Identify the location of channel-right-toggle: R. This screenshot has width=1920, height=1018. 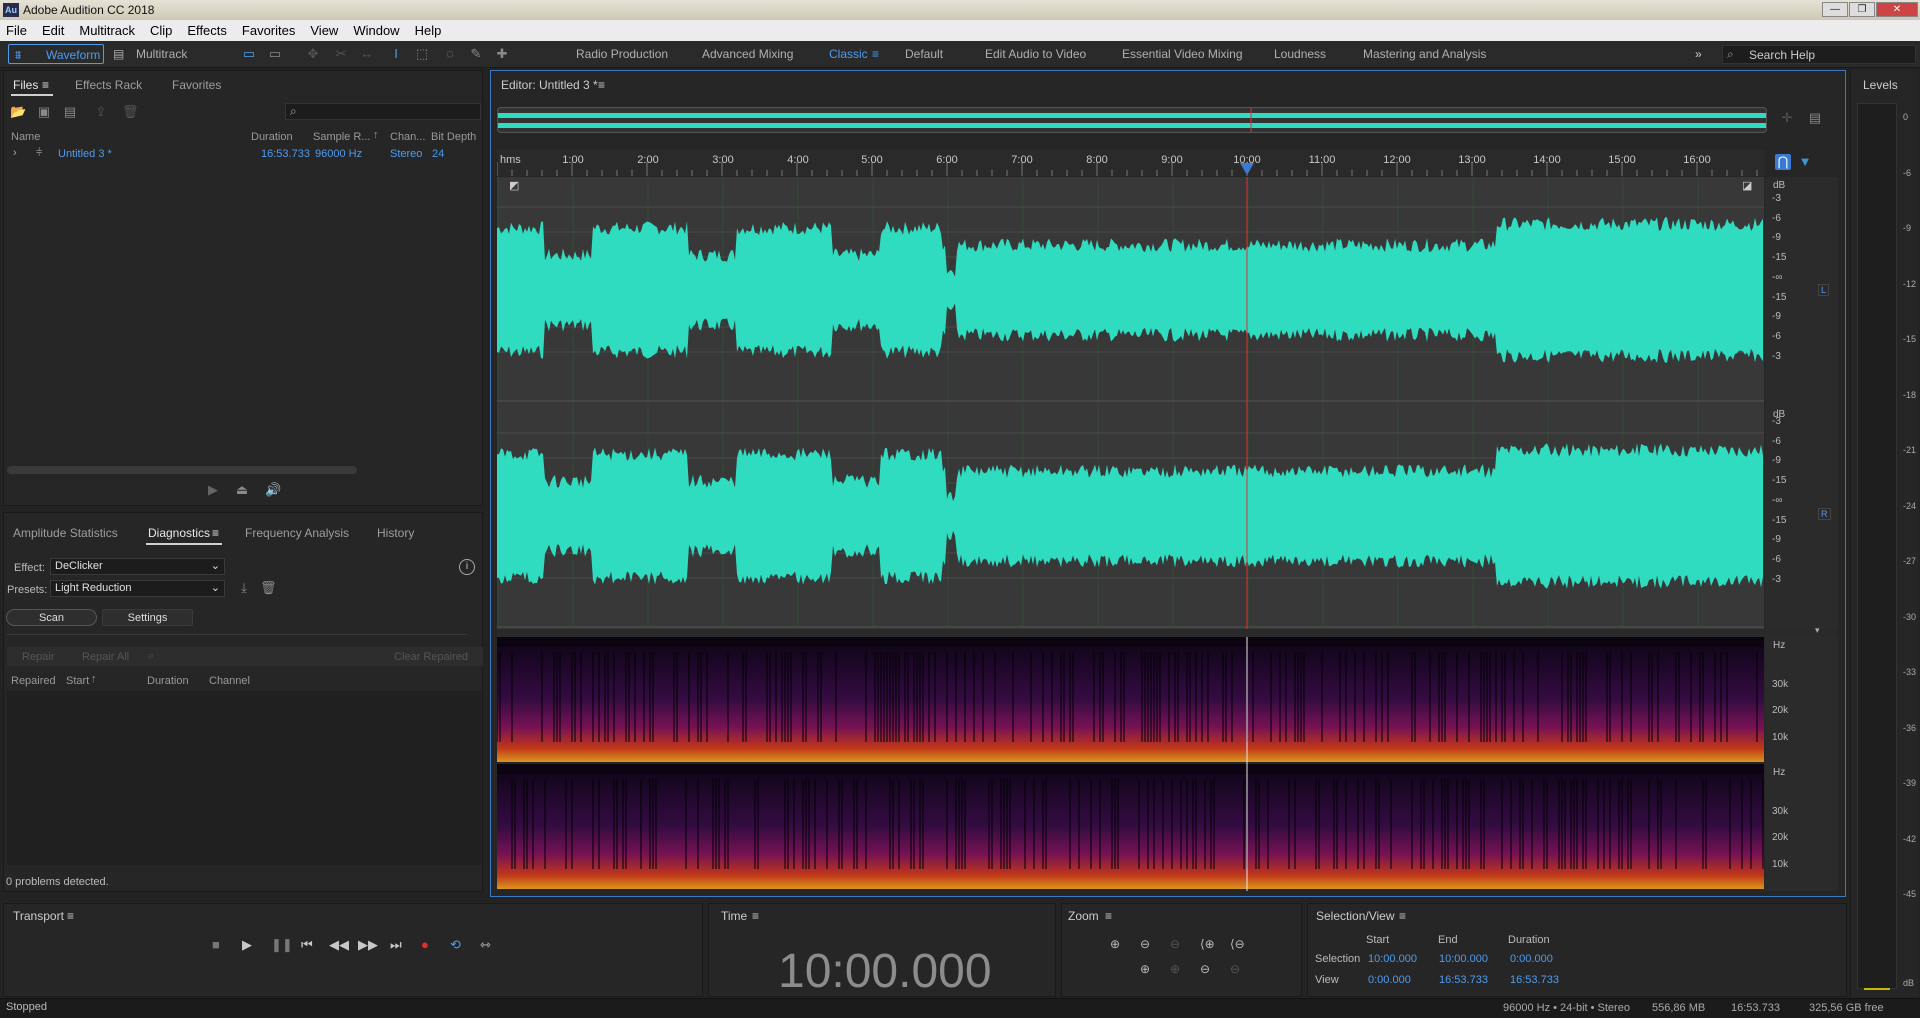
(1824, 514).